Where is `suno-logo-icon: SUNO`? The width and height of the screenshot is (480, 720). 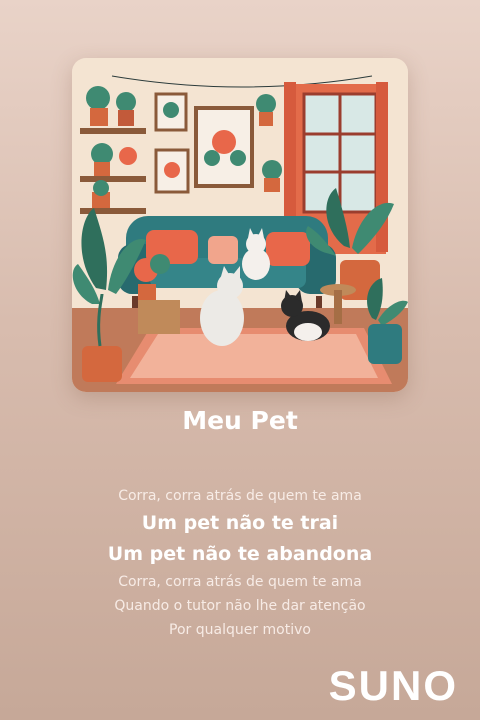 suno-logo-icon: SUNO is located at coordinates (393, 685).